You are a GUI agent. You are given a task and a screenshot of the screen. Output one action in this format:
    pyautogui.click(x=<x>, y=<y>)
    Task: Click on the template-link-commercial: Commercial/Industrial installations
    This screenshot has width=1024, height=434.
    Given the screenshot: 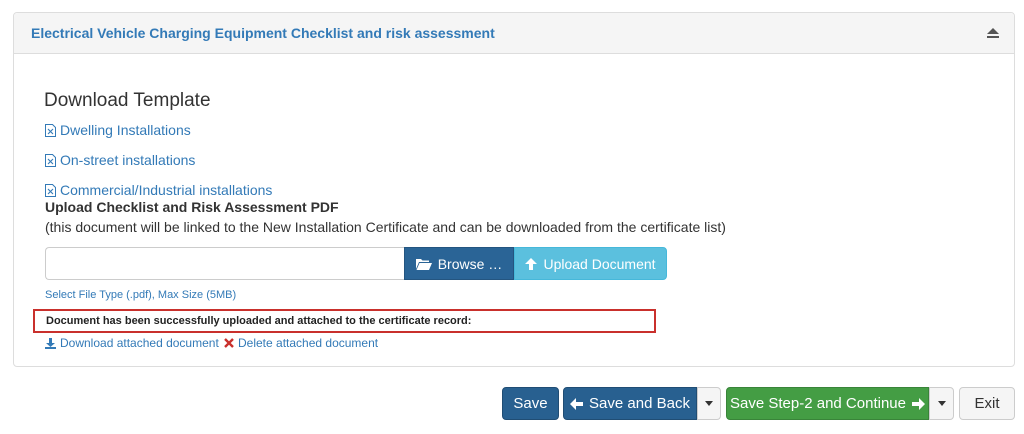 What is the action you would take?
    pyautogui.click(x=158, y=190)
    